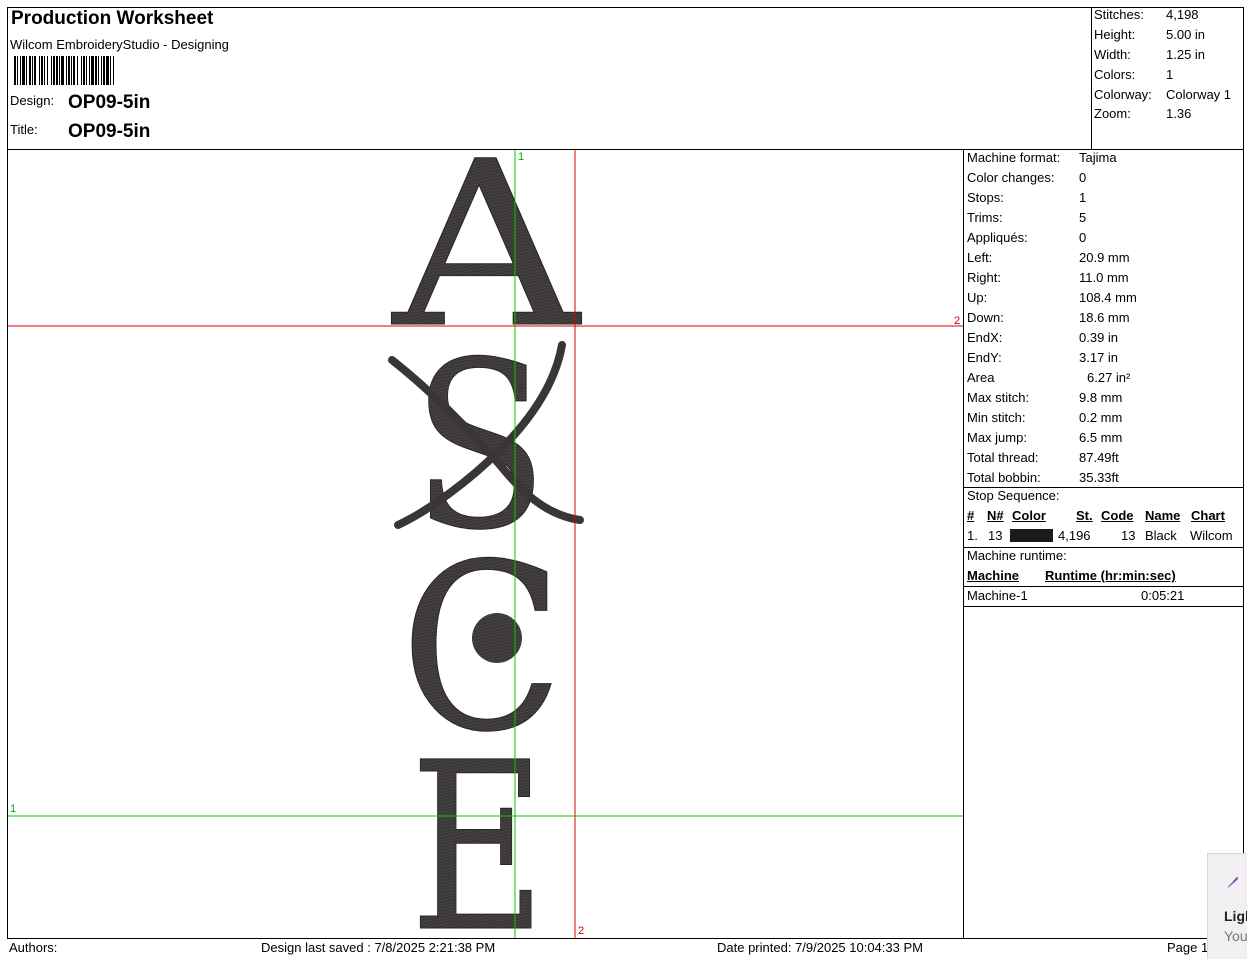  What do you see at coordinates (997, 237) in the screenshot?
I see `info-label: Appliqués:` at bounding box center [997, 237].